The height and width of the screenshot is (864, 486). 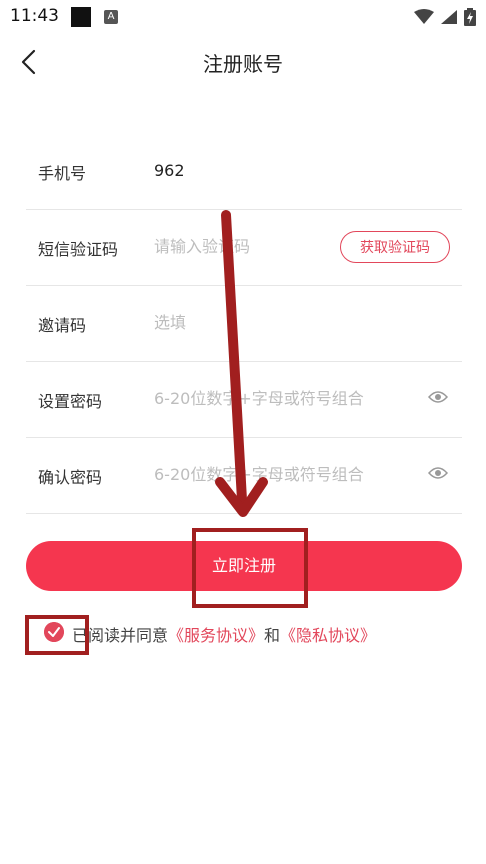 I want to click on phone-input, so click(x=254, y=170).